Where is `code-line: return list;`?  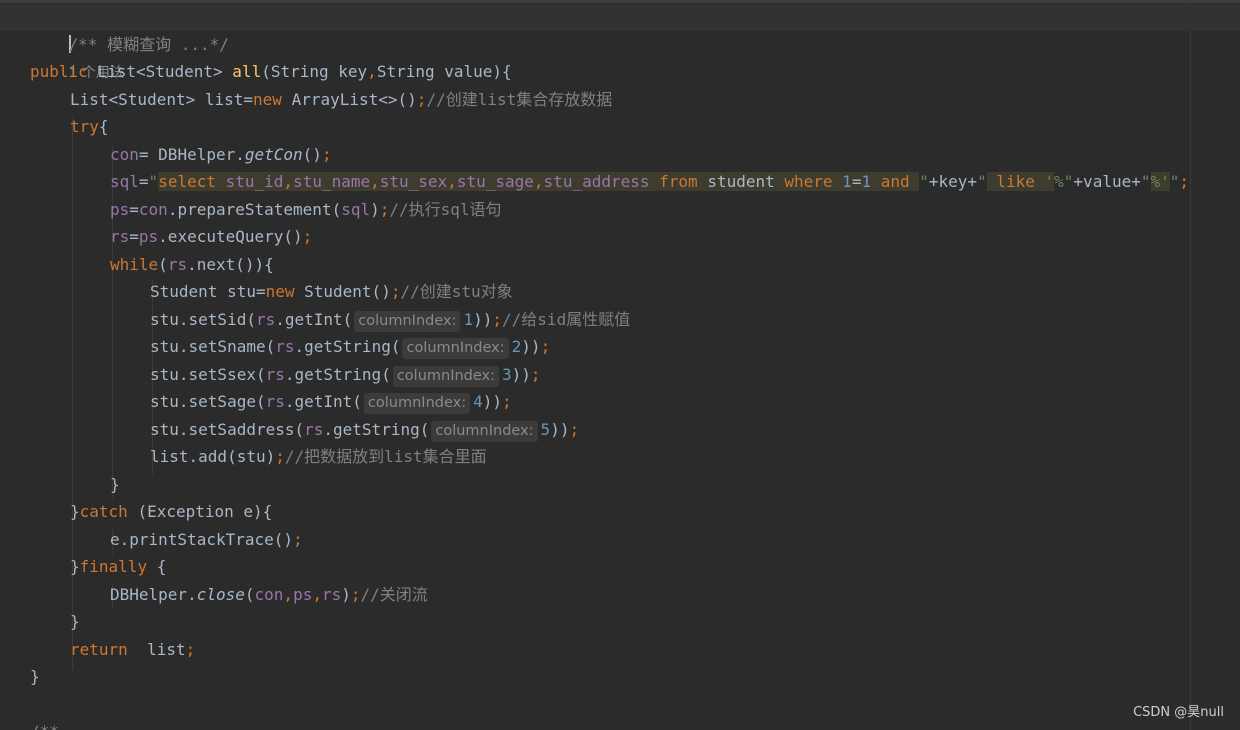 code-line: return list; is located at coordinates (97, 649).